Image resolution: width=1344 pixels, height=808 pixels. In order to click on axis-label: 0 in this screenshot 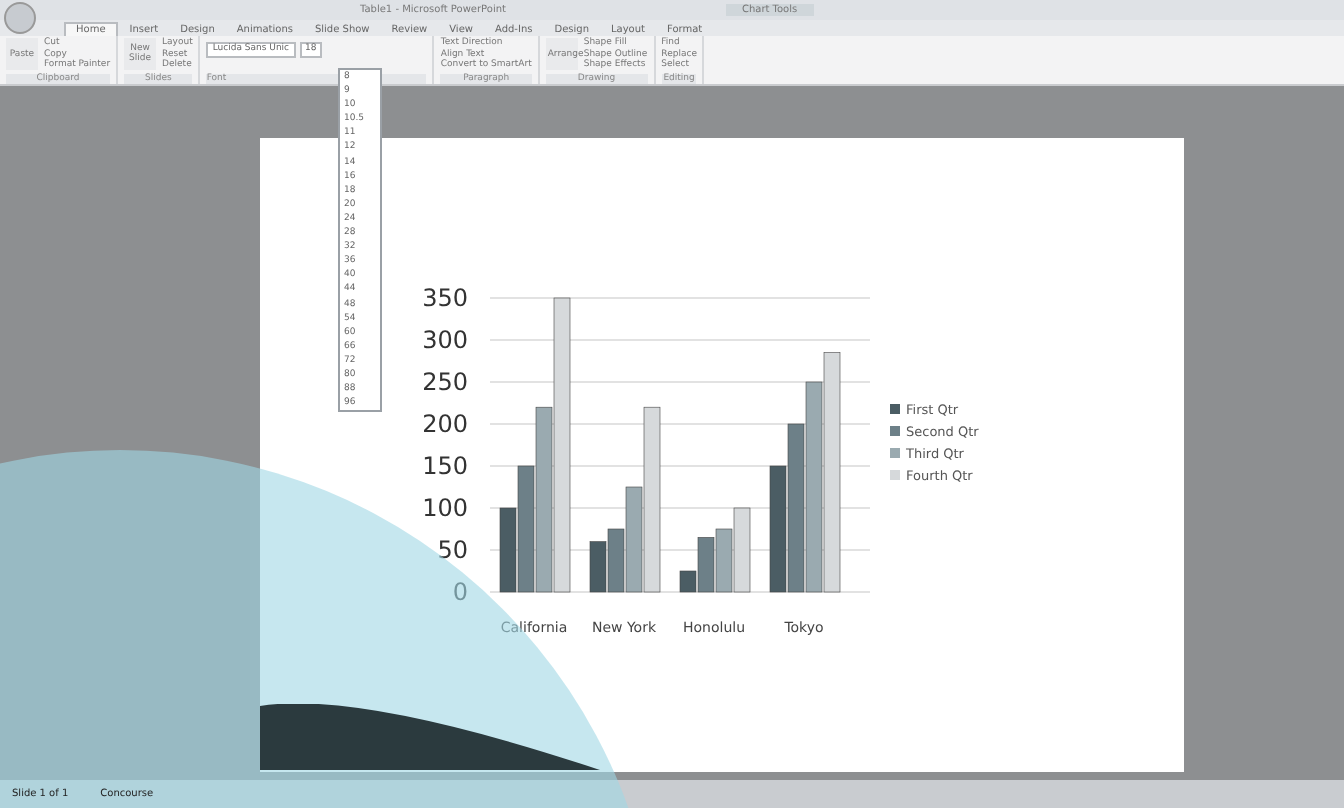, I will do `click(460, 592)`.